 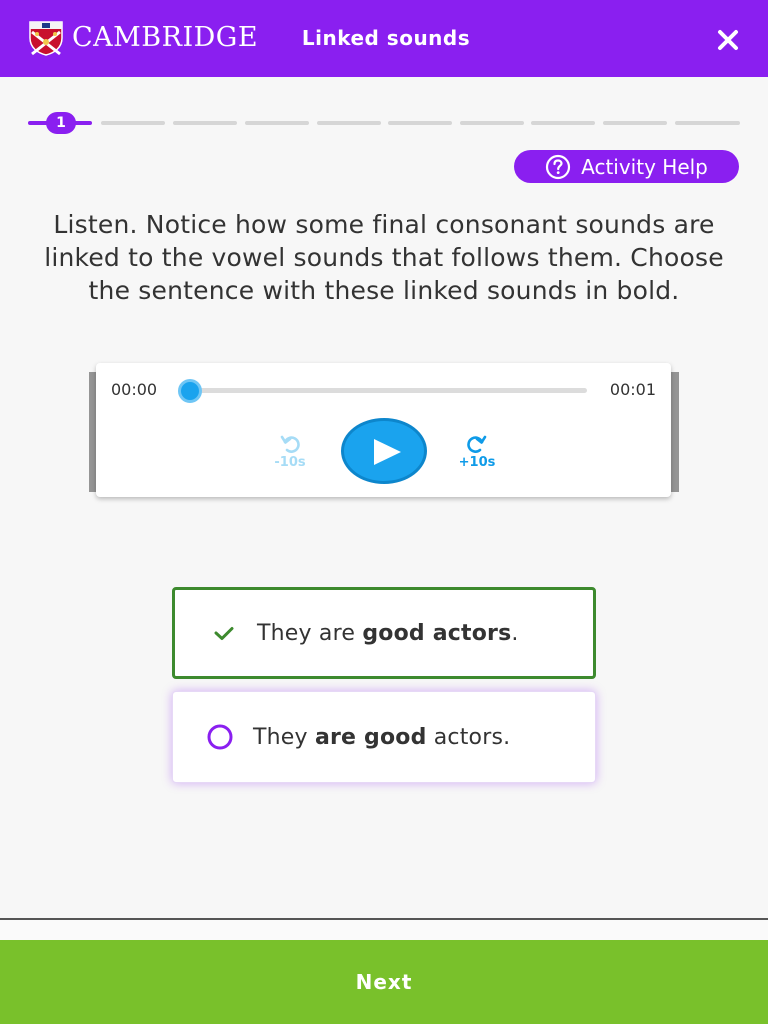 I want to click on next-button: Next, so click(x=384, y=982).